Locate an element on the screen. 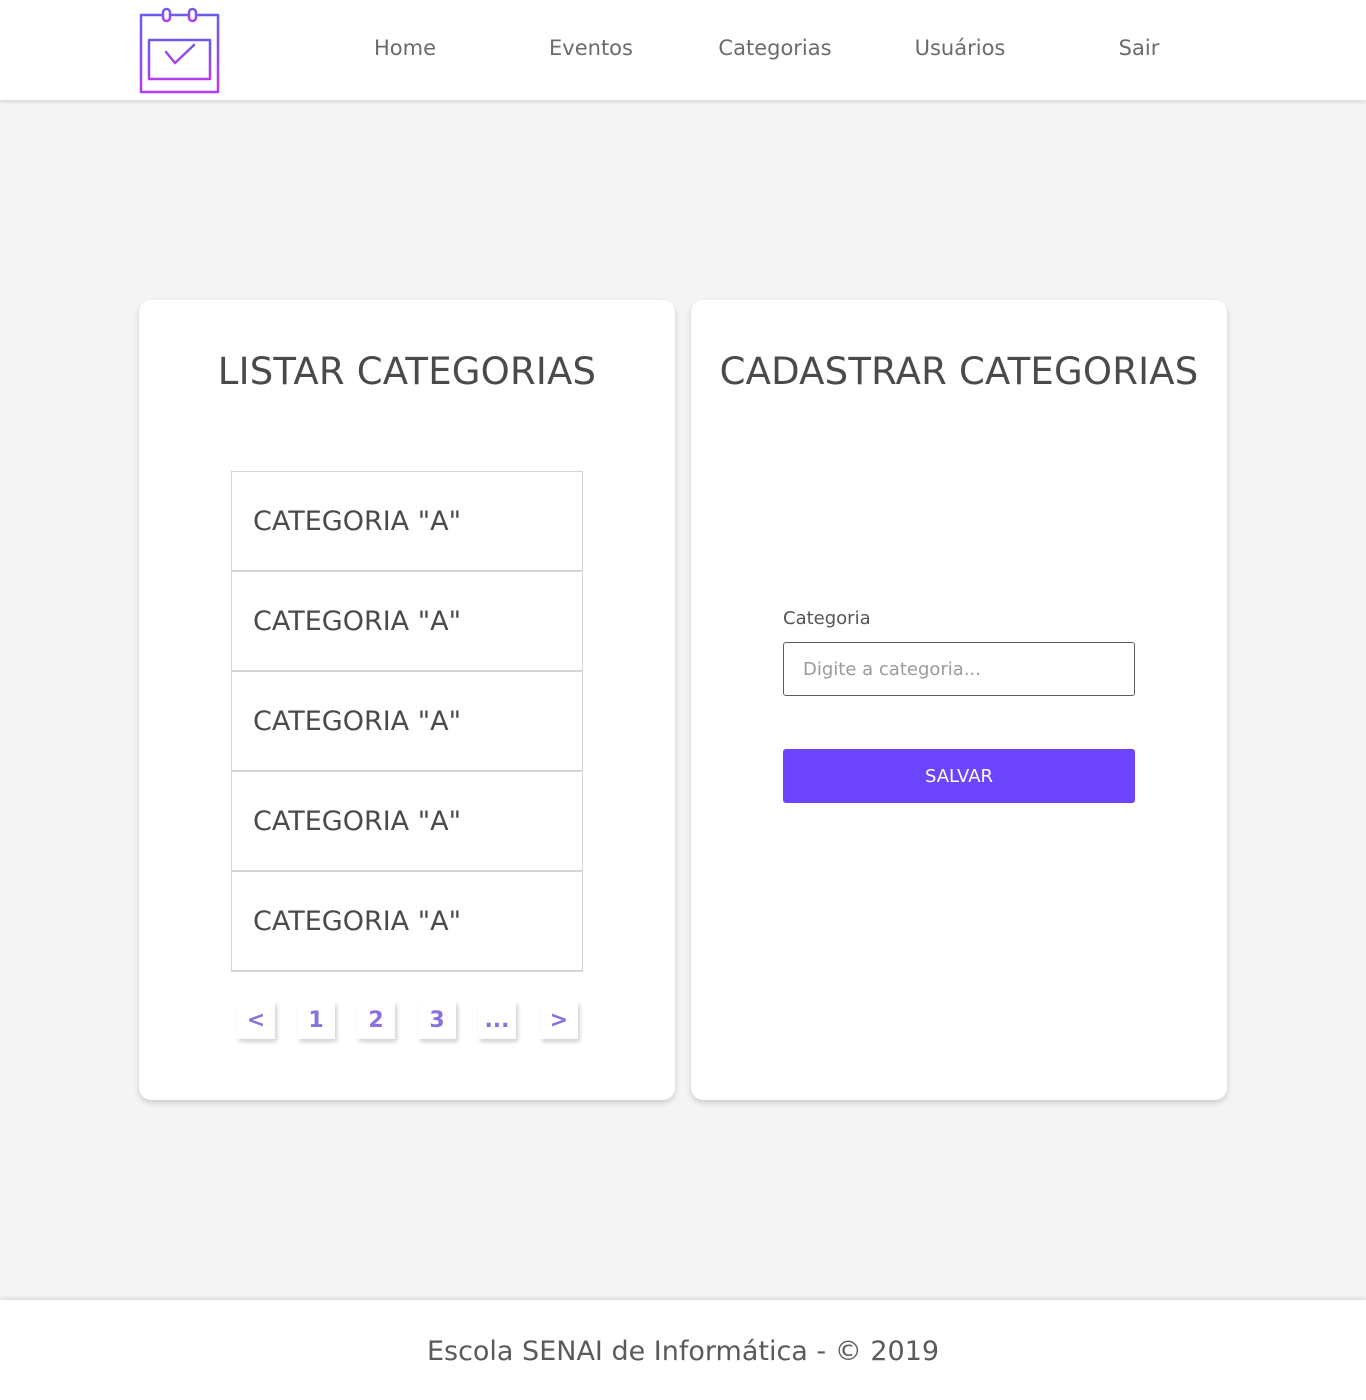 This screenshot has width=1366, height=1400. save-button: SALVAR is located at coordinates (959, 776).